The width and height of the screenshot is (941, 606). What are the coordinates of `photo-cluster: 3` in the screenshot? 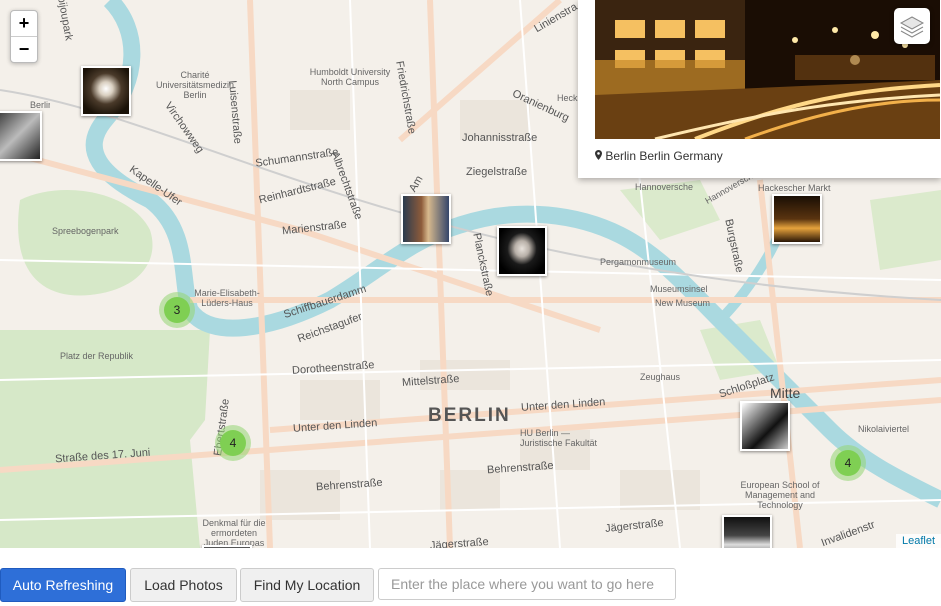 It's located at (177, 310).